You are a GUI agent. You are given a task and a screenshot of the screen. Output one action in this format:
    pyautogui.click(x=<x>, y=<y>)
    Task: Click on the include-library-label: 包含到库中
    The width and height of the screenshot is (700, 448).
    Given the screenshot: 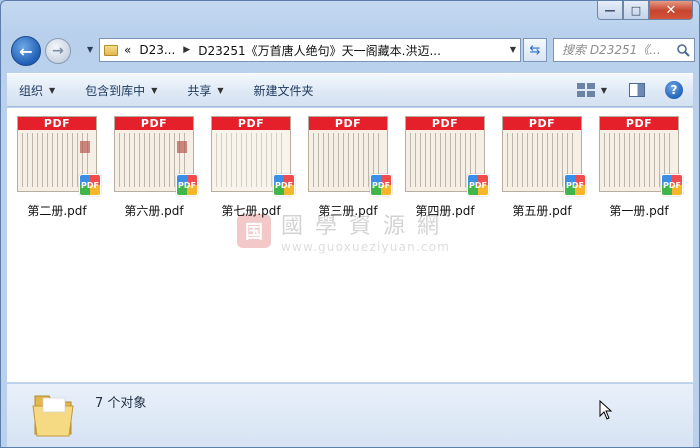 What is the action you would take?
    pyautogui.click(x=115, y=90)
    